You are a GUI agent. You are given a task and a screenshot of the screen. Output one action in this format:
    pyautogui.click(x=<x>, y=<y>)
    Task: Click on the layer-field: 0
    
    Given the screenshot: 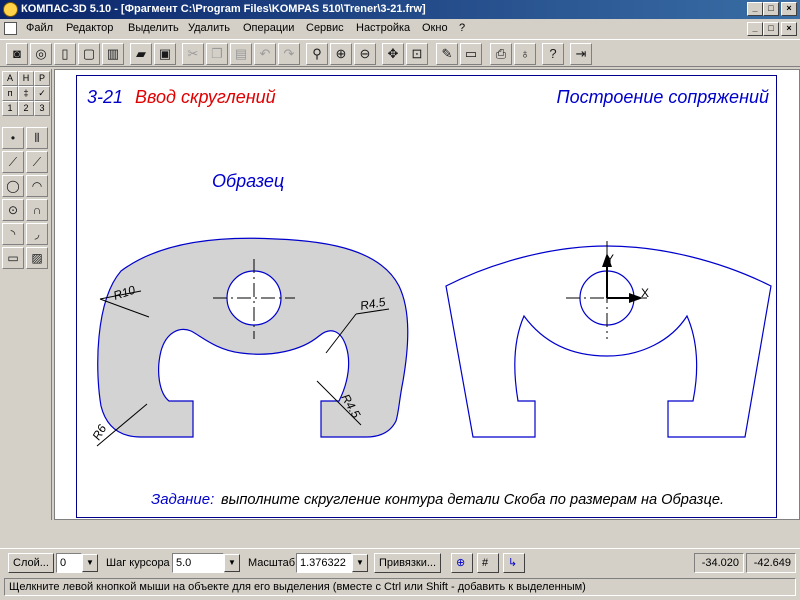 What is the action you would take?
    pyautogui.click(x=69, y=563)
    